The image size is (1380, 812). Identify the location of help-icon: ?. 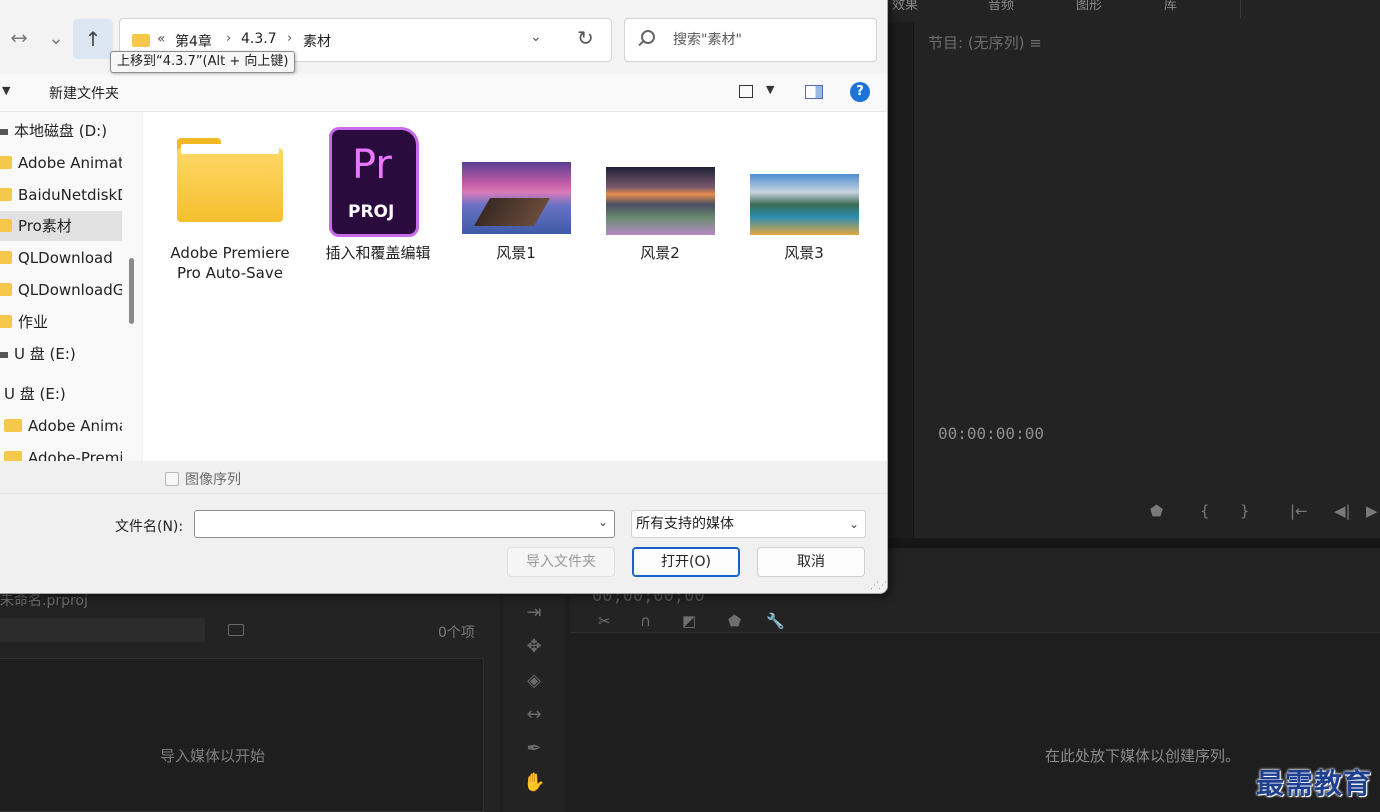
(860, 92).